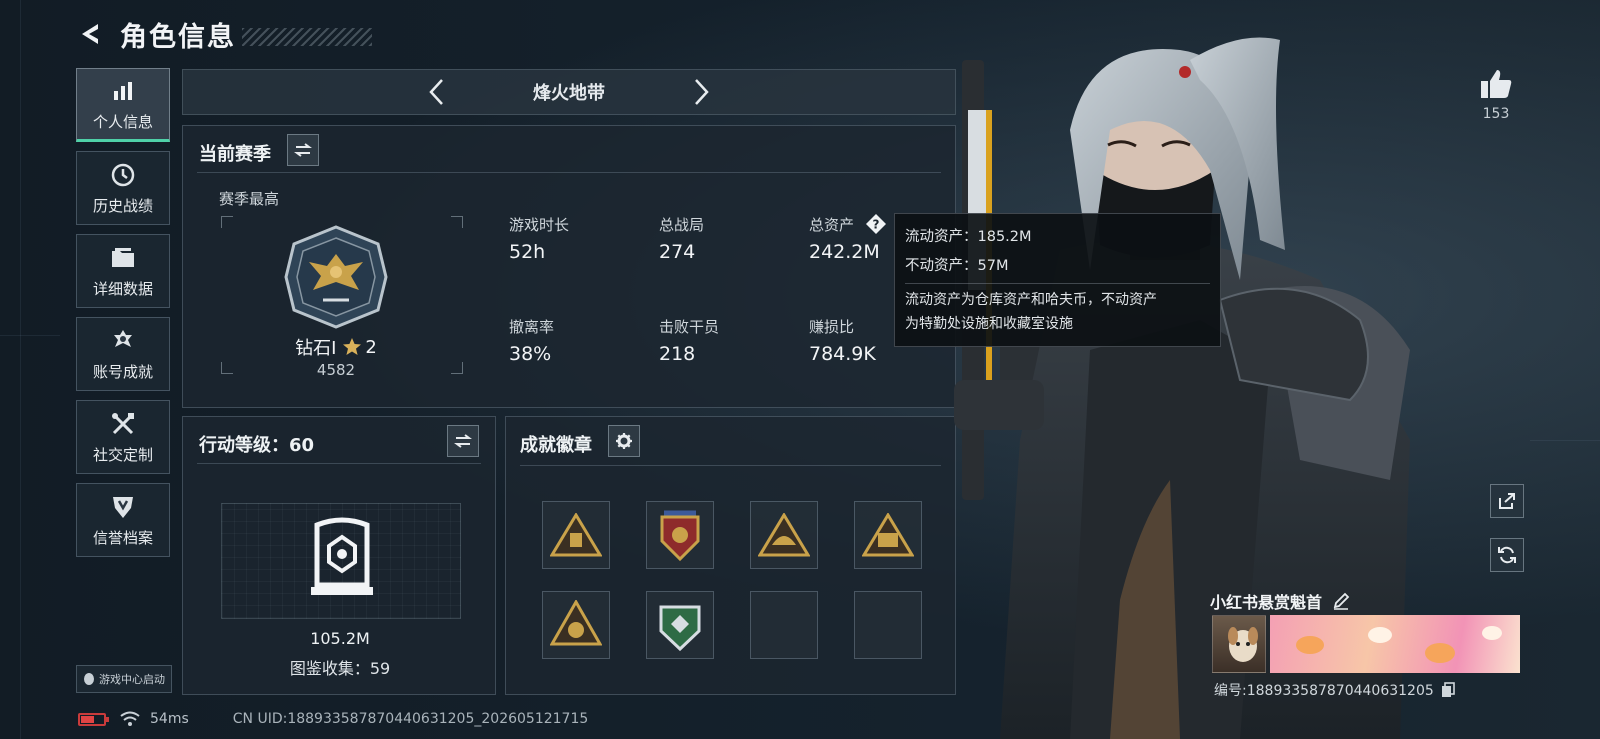 The image size is (1600, 739). I want to click on stat-value-total-matches: 274, so click(677, 252).